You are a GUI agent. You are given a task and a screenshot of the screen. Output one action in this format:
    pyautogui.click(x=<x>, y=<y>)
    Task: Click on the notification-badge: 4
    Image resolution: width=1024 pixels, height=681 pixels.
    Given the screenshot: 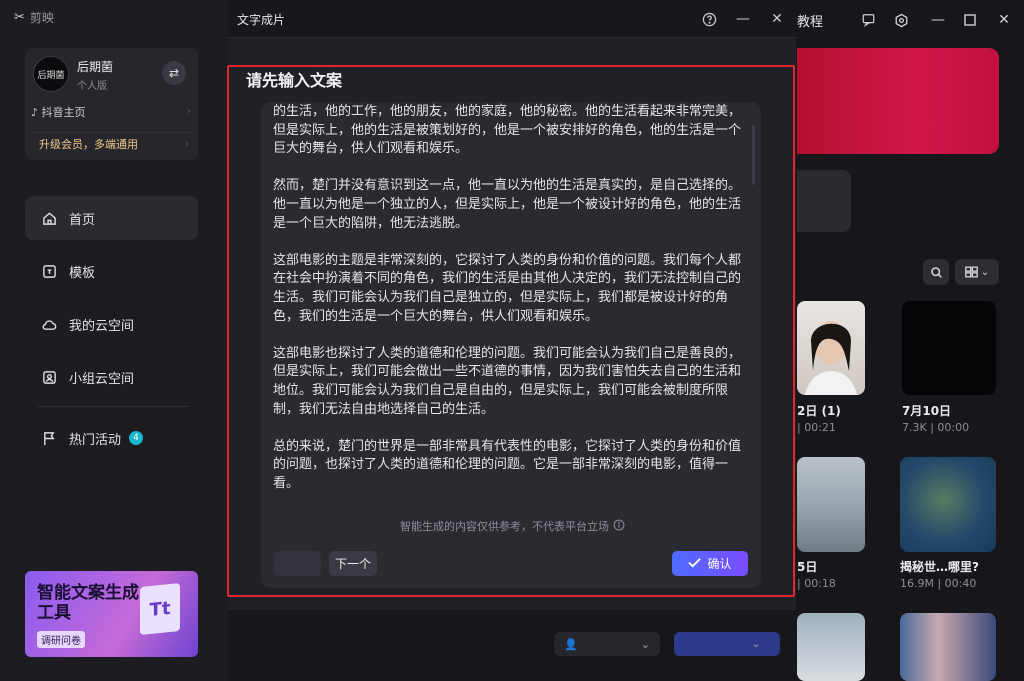 What is the action you would take?
    pyautogui.click(x=136, y=438)
    